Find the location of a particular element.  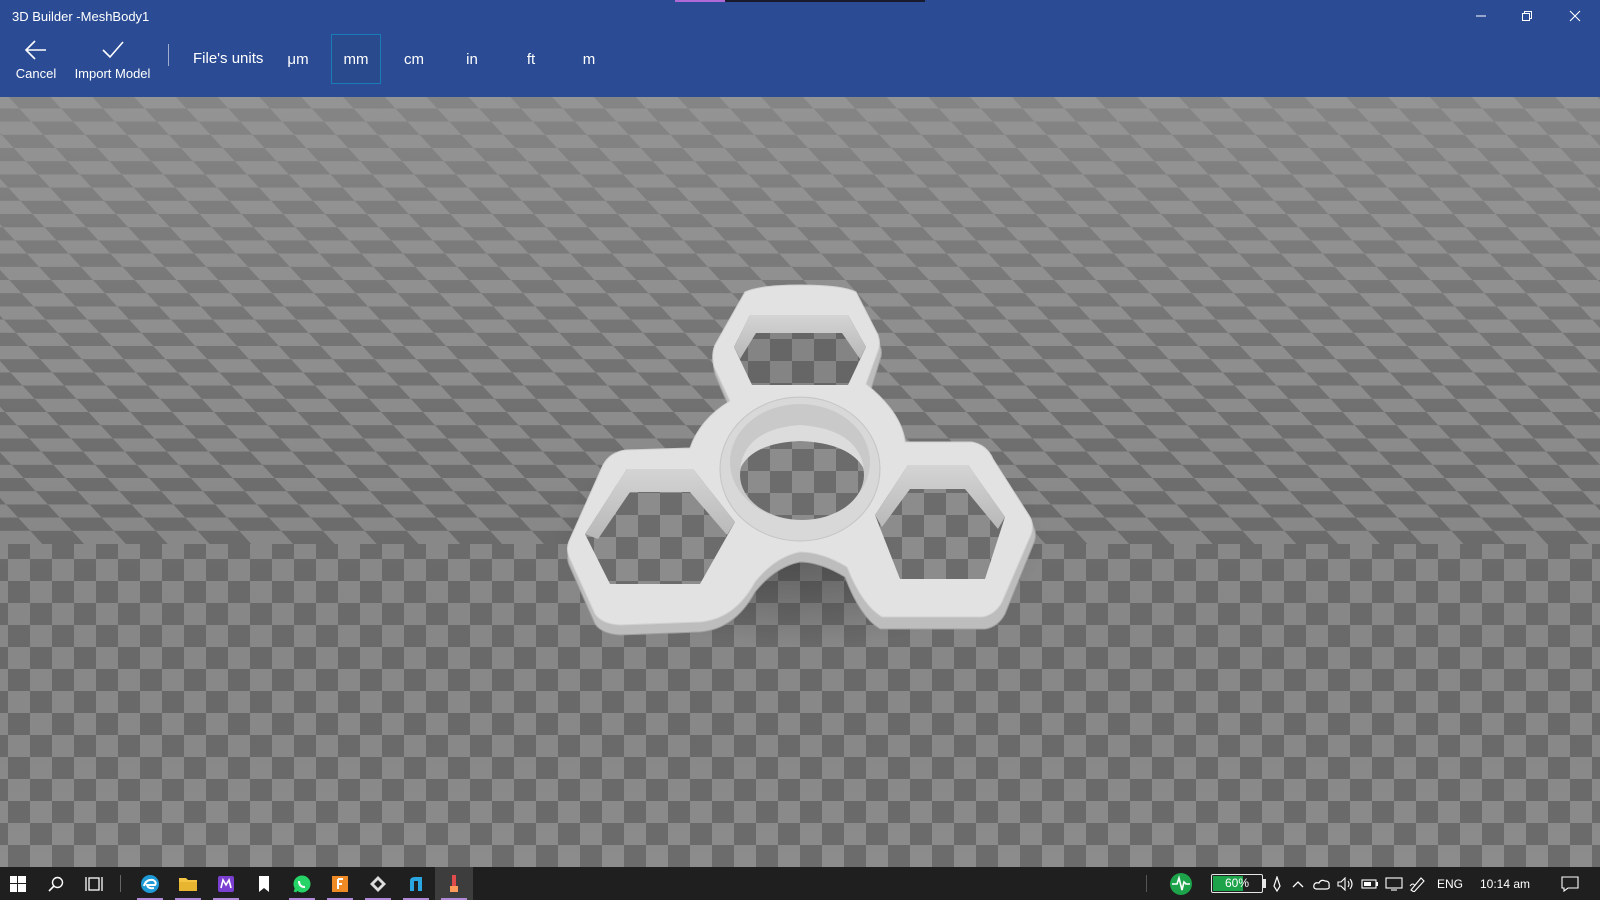

battery-percent: 60% is located at coordinates (1237, 883).